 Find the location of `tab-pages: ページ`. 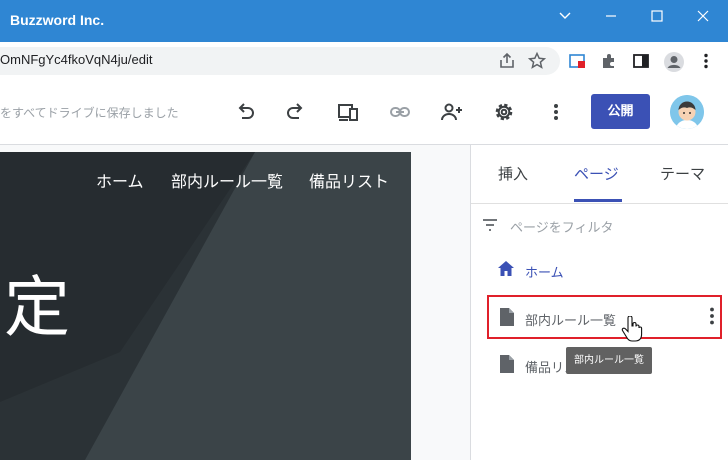

tab-pages: ページ is located at coordinates (596, 173).